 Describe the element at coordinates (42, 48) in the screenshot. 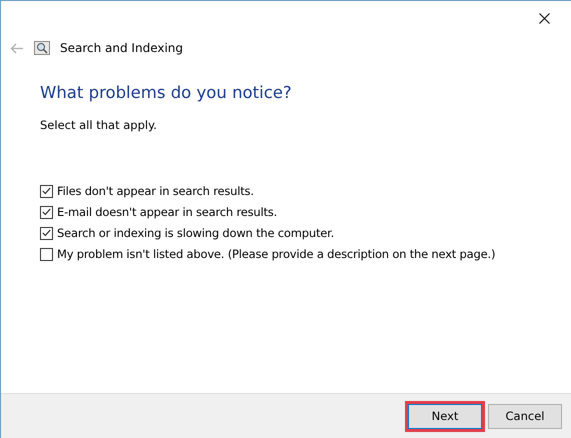

I see `magnifier-icon` at that location.